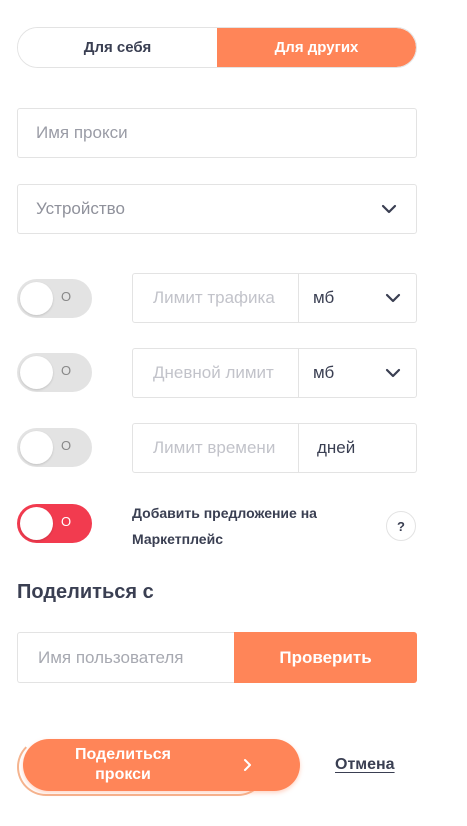 This screenshot has width=467, height=826. I want to click on time-limit-input, so click(215, 448).